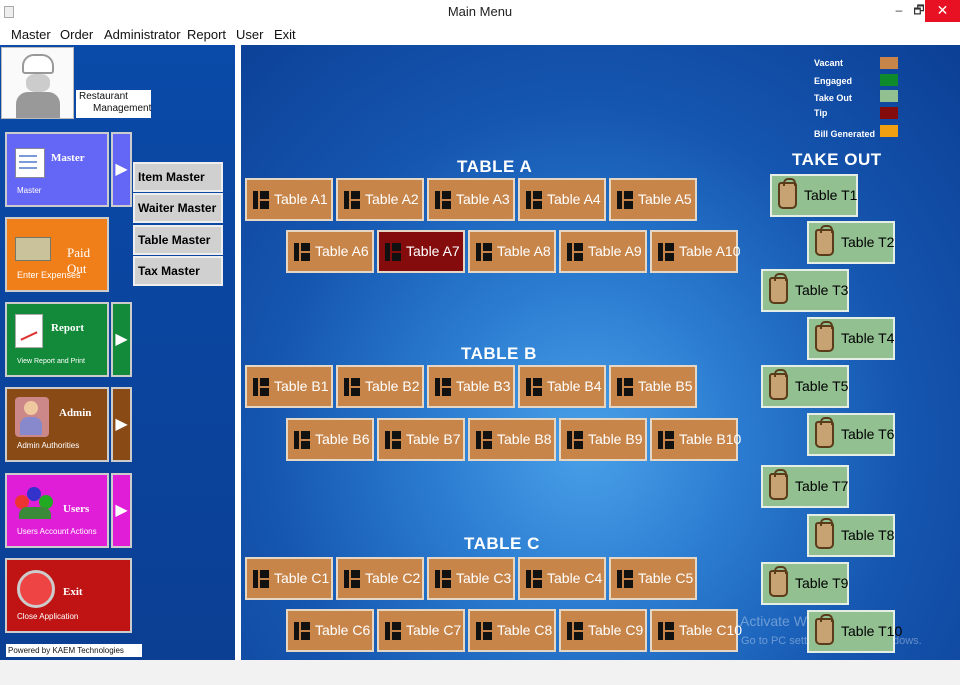  What do you see at coordinates (822, 486) in the screenshot?
I see `takeout-label: Table T7` at bounding box center [822, 486].